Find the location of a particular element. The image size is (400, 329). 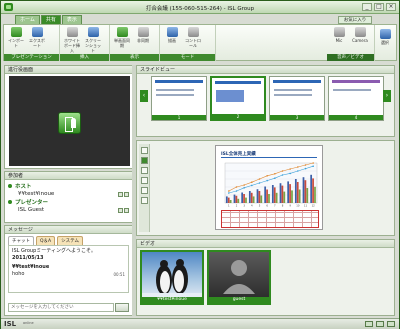

slide-number: 4 is located at coordinates (356, 117).